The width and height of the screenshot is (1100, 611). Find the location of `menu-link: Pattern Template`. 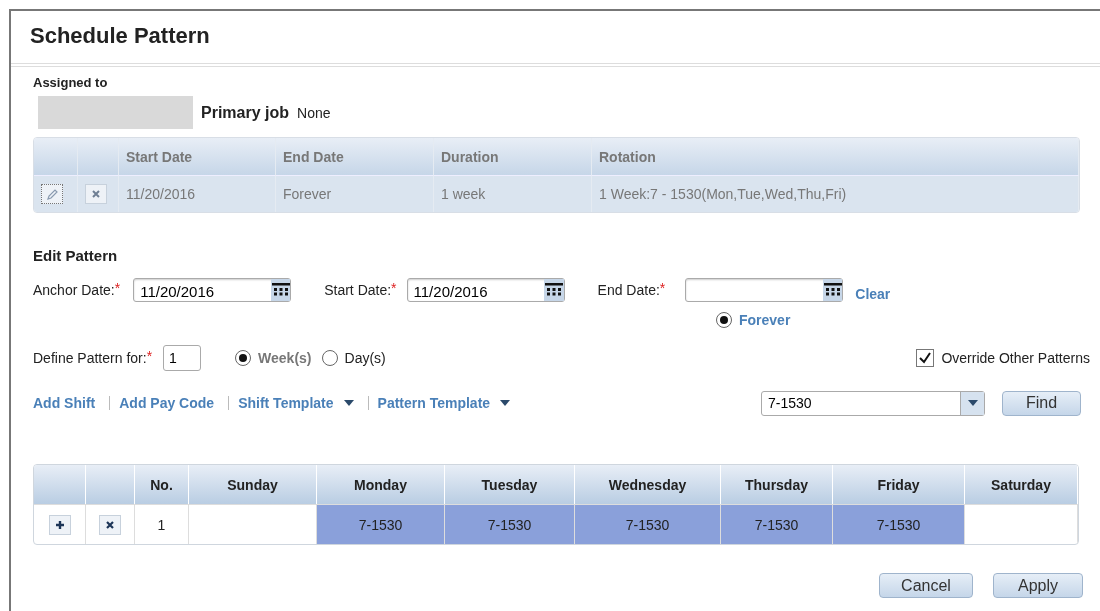

menu-link: Pattern Template is located at coordinates (434, 403).